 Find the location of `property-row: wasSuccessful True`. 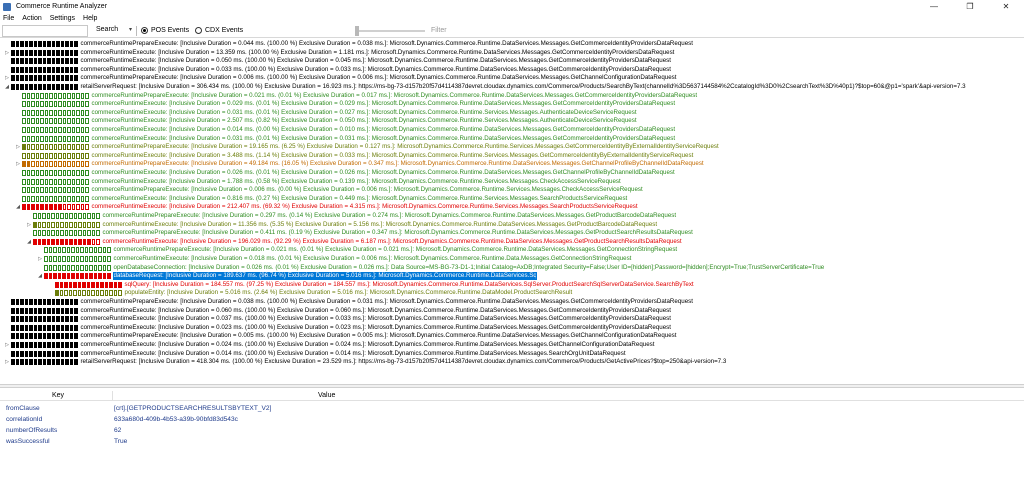

property-row: wasSuccessful True is located at coordinates (512, 442).